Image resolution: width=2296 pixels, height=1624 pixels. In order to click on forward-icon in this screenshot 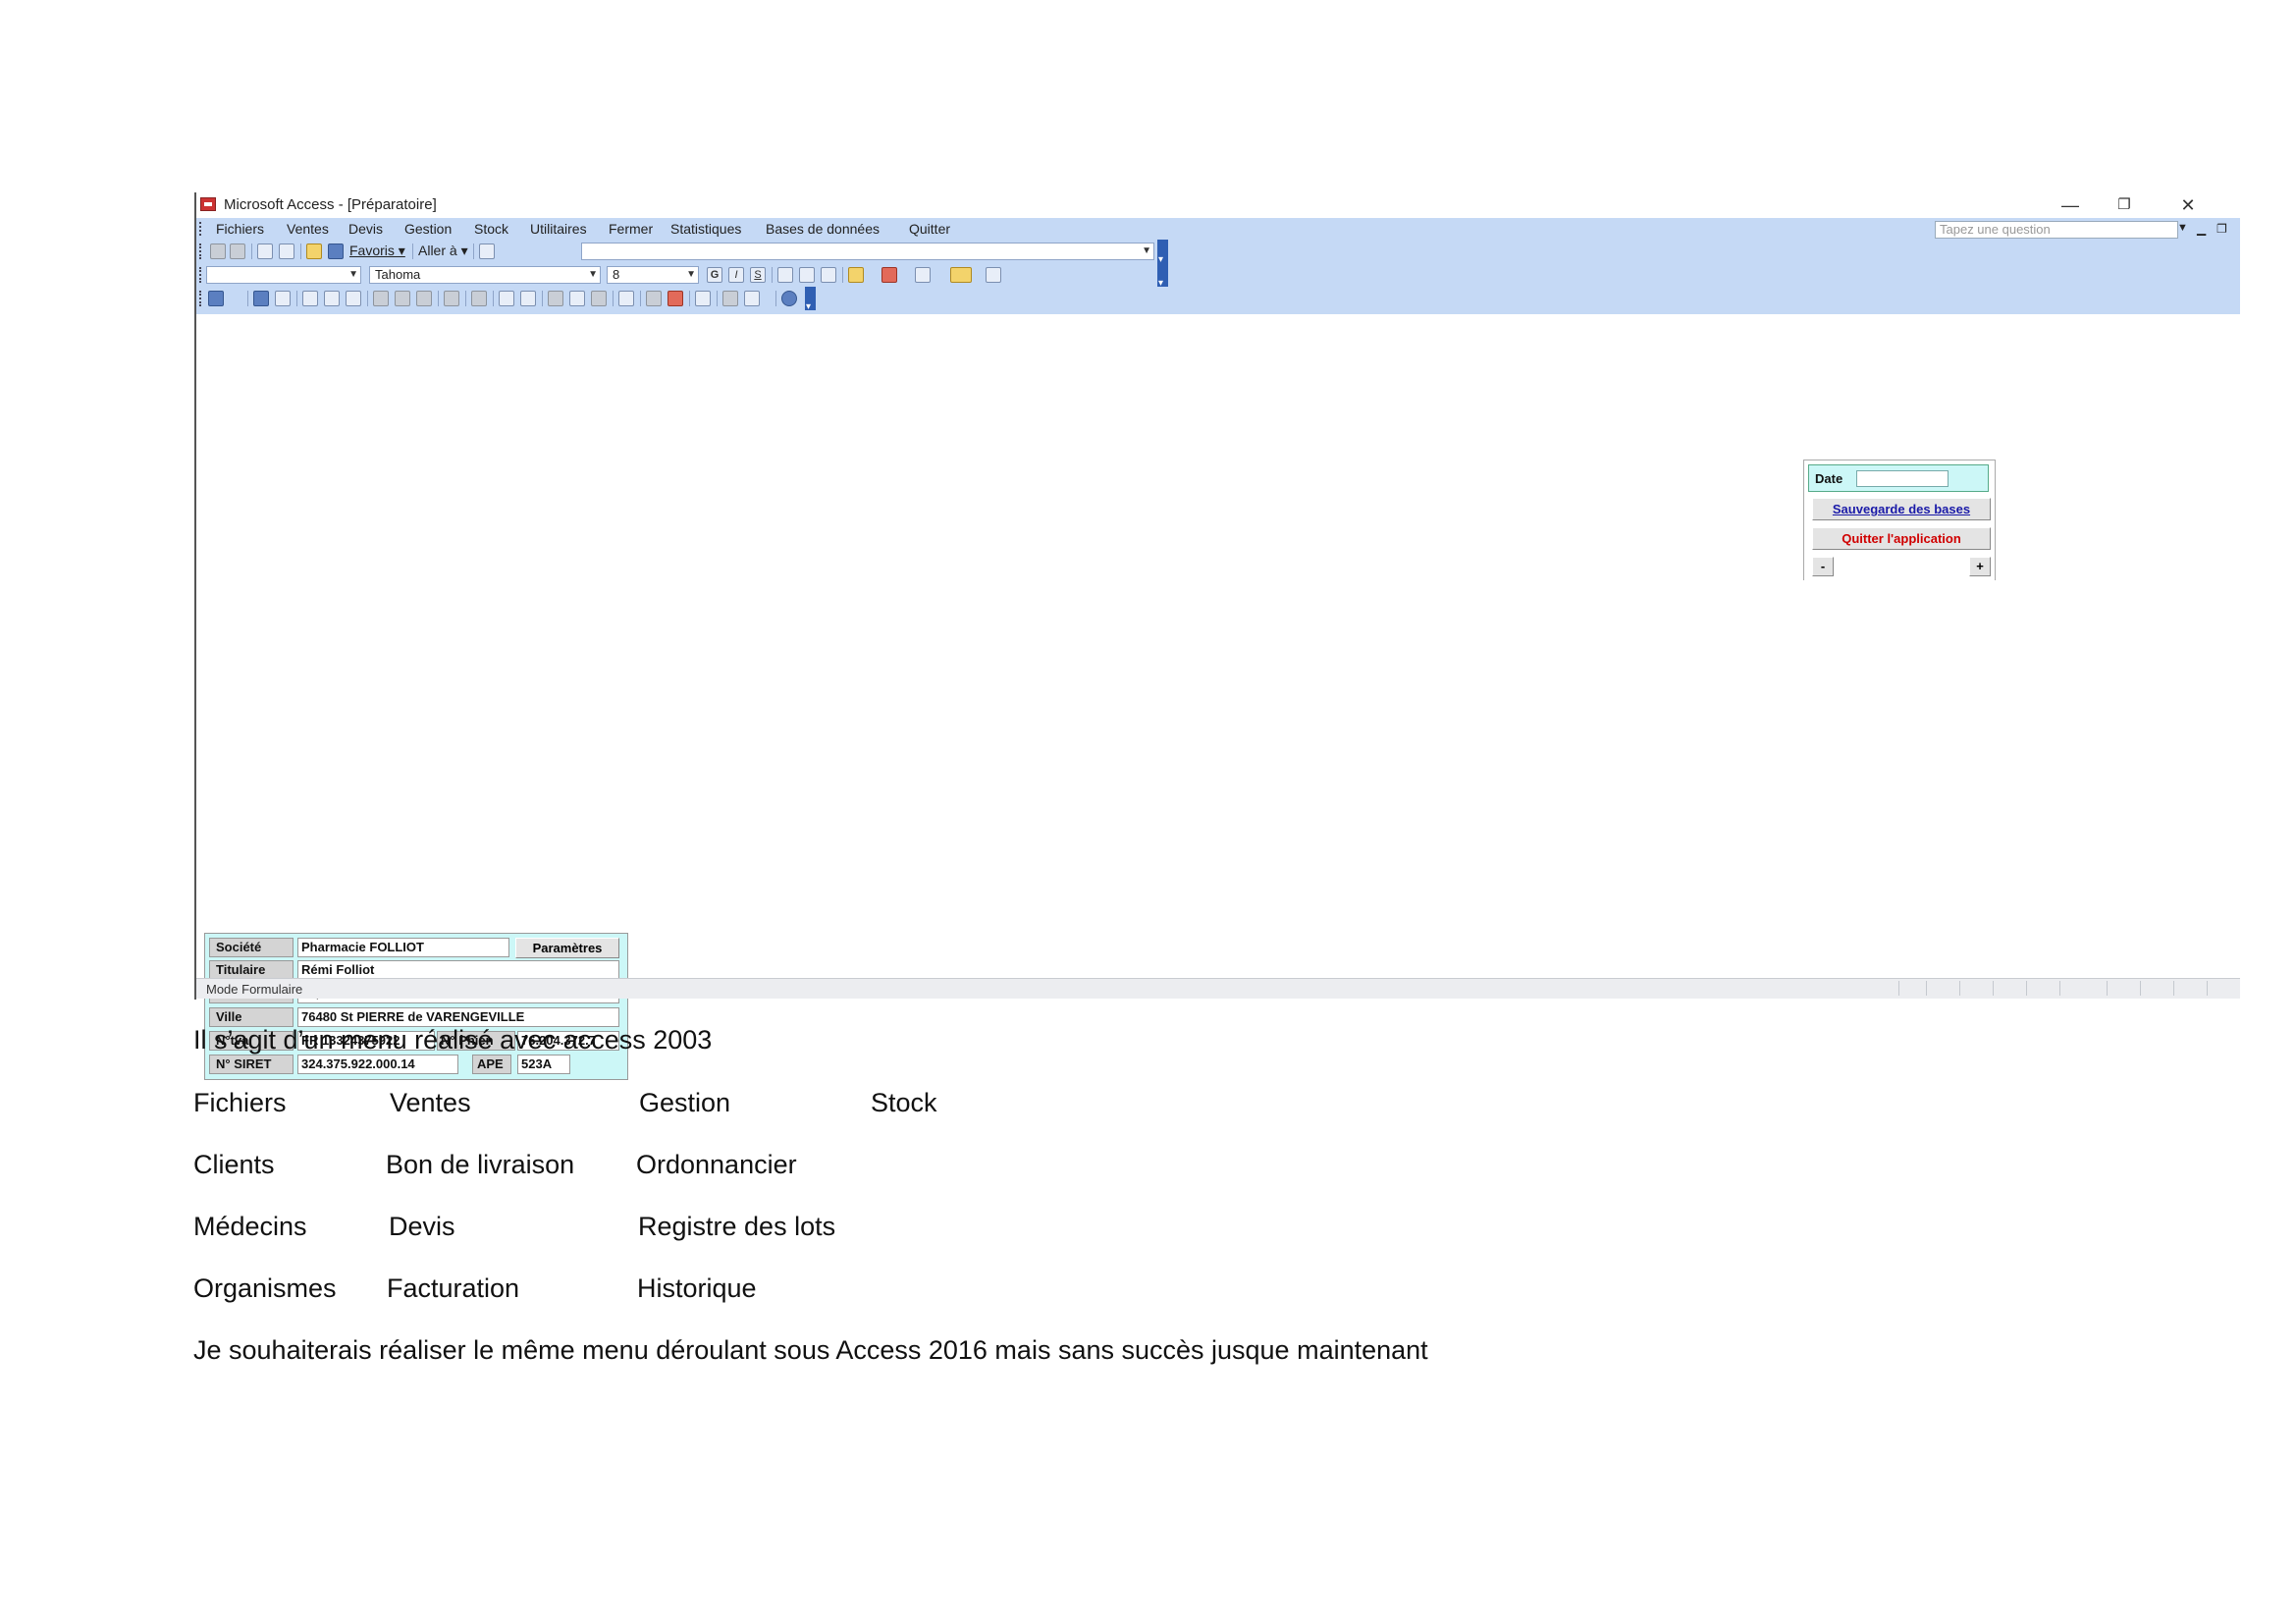, I will do `click(237, 251)`.